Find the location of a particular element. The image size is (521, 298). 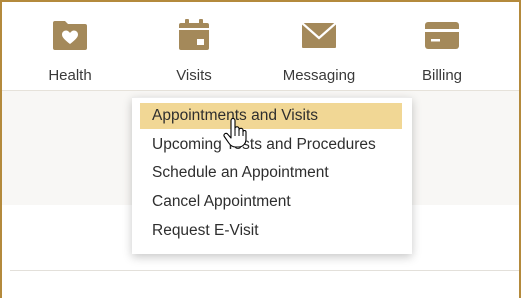

nav-label-health: Health is located at coordinates (70, 75).